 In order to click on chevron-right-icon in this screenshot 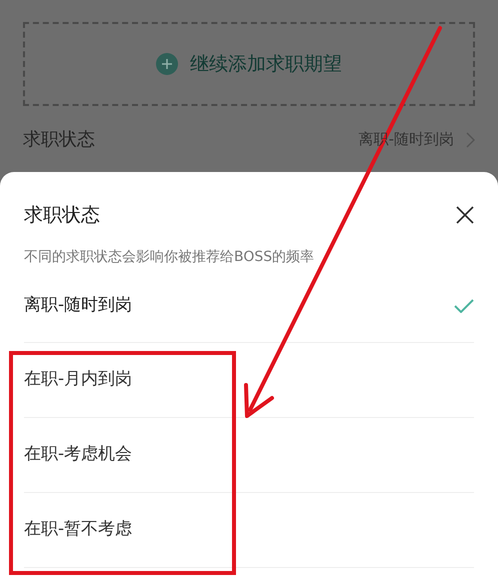, I will do `click(470, 140)`.